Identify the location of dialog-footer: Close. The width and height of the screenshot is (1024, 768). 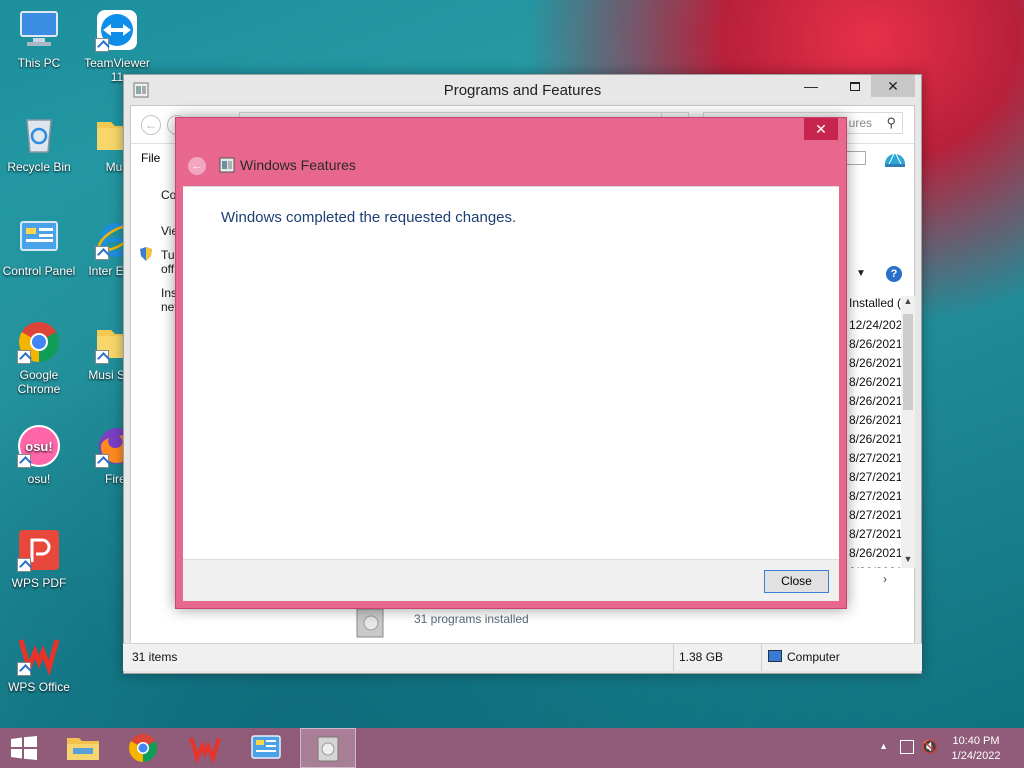
(511, 580).